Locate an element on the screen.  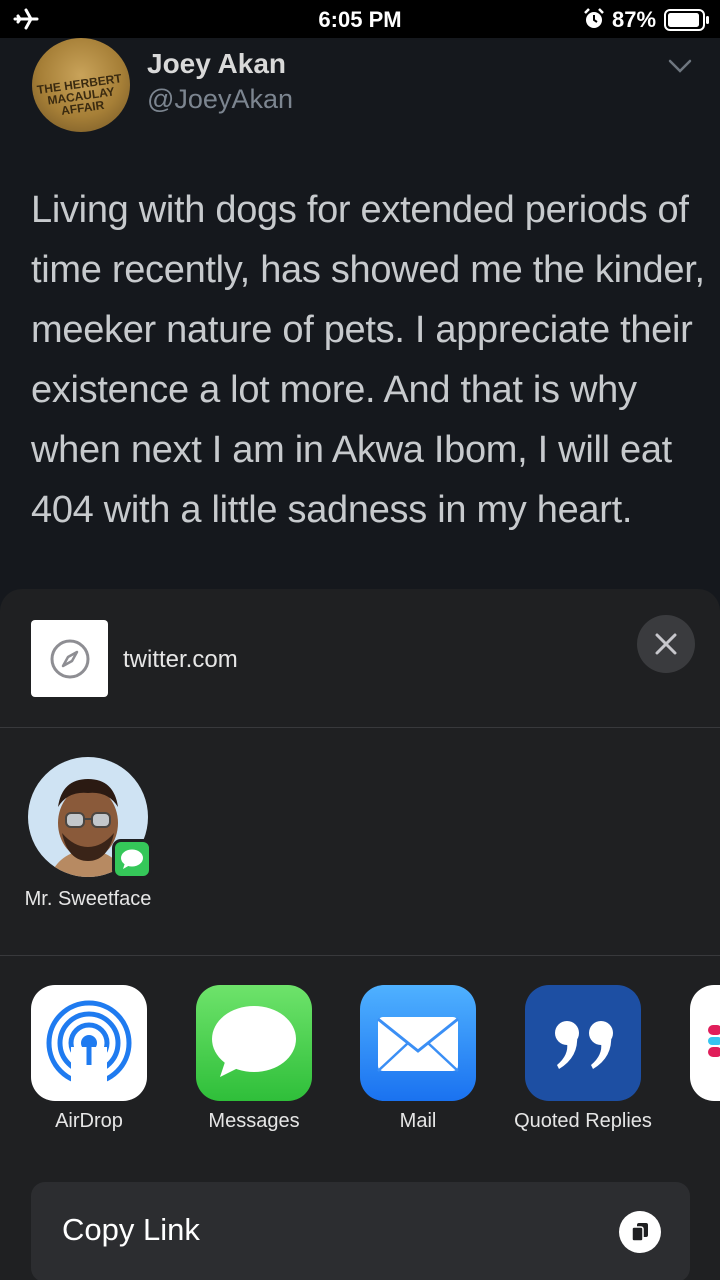
quoted-replies-icon is located at coordinates (583, 1043).